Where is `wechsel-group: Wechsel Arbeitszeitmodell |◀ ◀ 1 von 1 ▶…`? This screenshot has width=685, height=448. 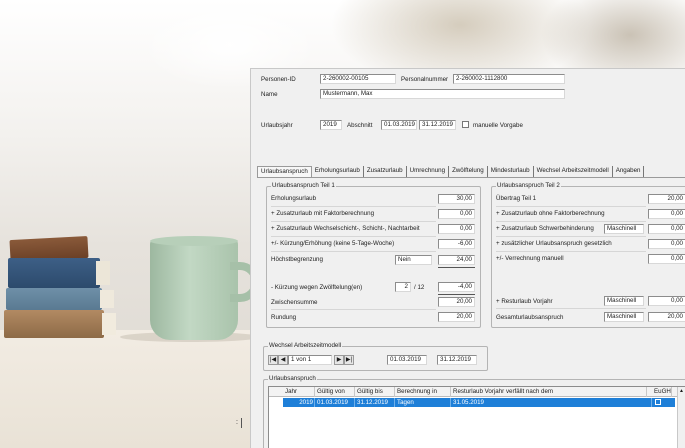
wechsel-group: Wechsel Arbeitszeitmodell |◀ ◀ 1 von 1 ▶… is located at coordinates (375, 356).